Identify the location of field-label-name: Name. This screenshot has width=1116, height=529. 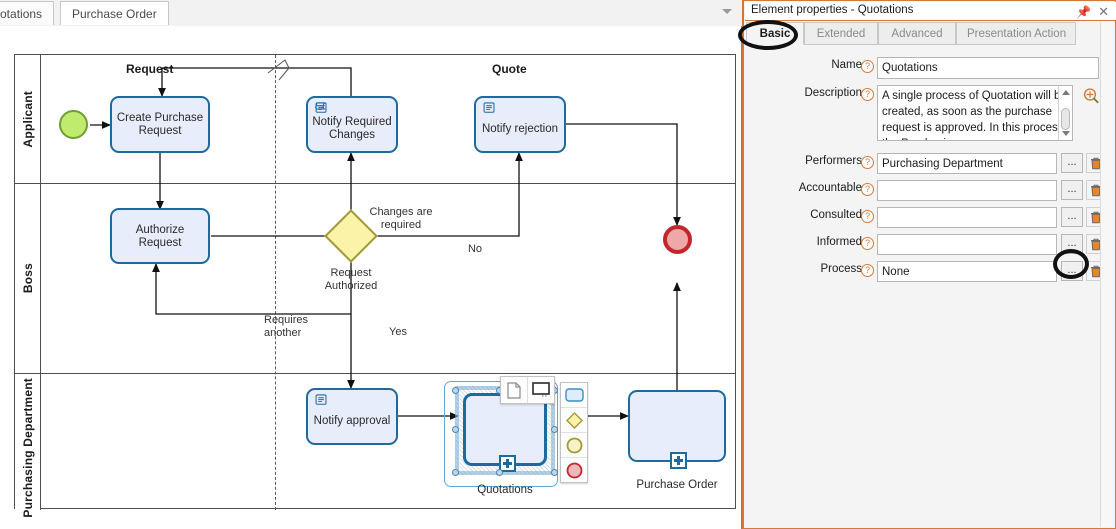
(846, 65).